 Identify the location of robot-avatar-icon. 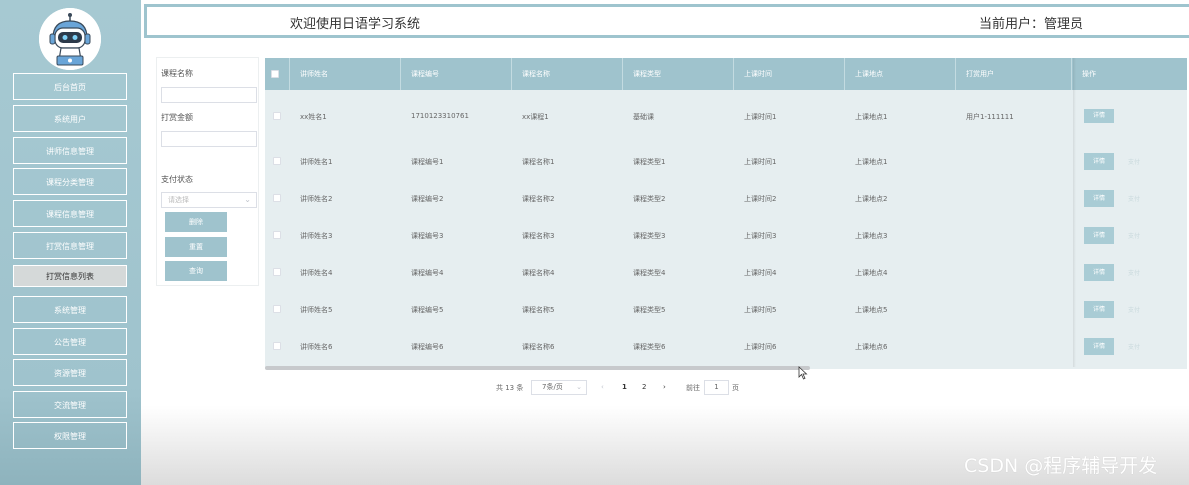
(70, 39).